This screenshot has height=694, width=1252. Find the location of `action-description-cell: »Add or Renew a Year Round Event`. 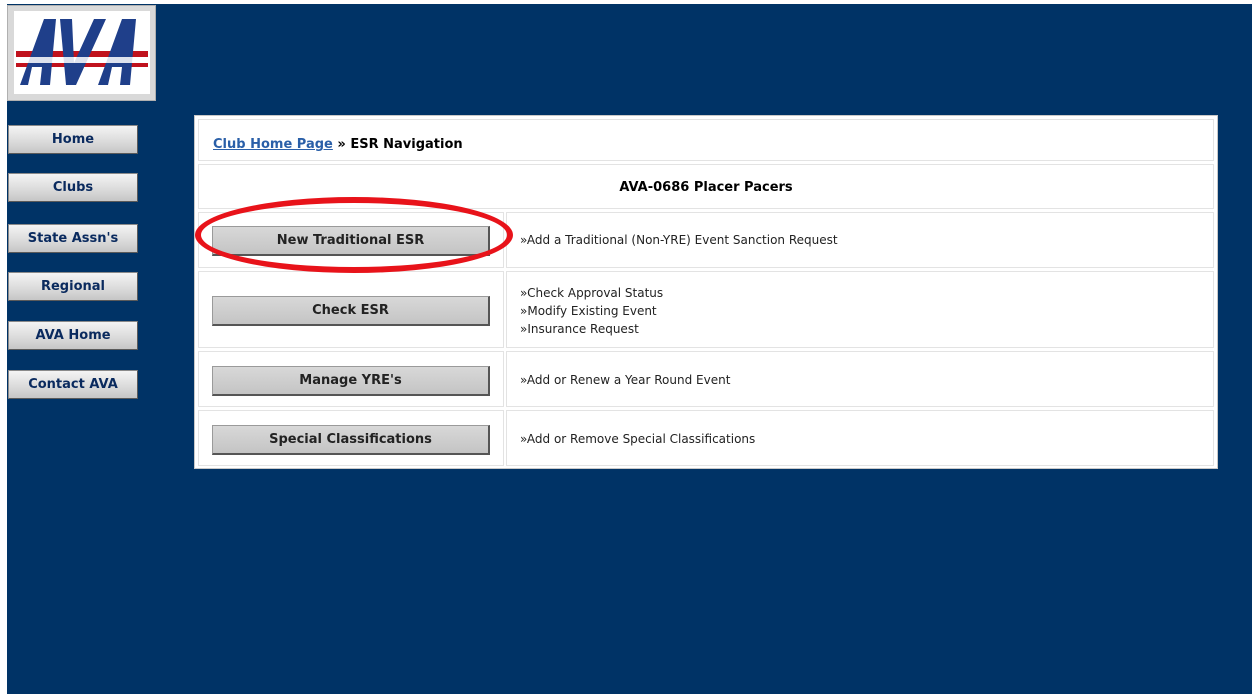

action-description-cell: »Add or Renew a Year Round Event is located at coordinates (860, 379).